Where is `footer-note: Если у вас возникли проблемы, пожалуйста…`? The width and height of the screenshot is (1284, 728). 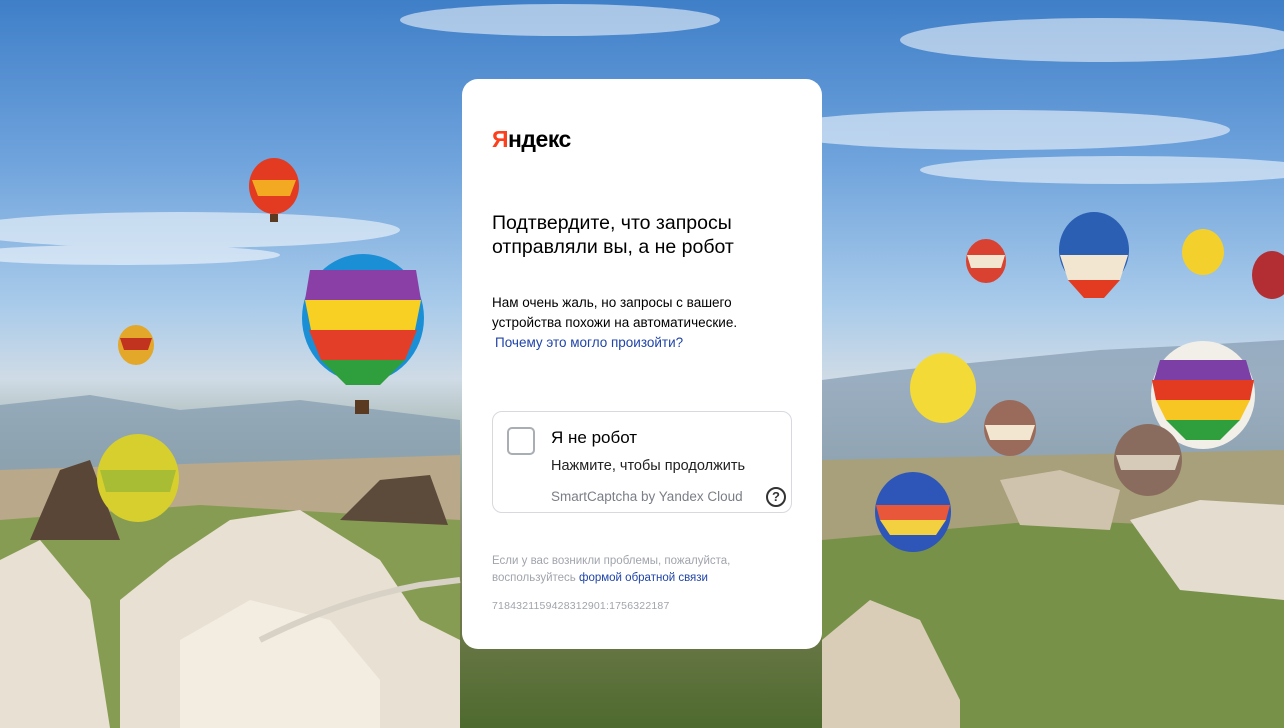
footer-note: Если у вас возникли проблемы, пожалуйста… is located at coordinates (642, 570).